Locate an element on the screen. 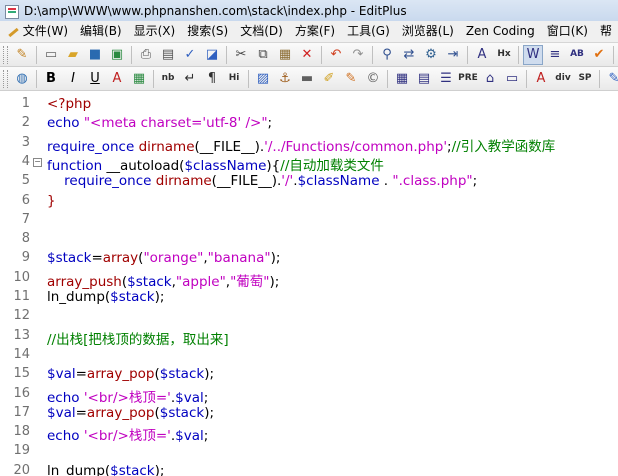  undo-icon: ↶ is located at coordinates (336, 55).